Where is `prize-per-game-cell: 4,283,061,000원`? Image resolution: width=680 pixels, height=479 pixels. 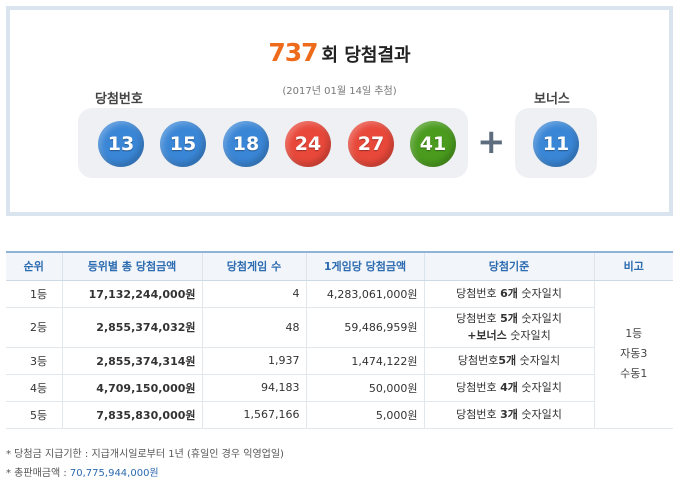 prize-per-game-cell: 4,283,061,000원 is located at coordinates (365, 294).